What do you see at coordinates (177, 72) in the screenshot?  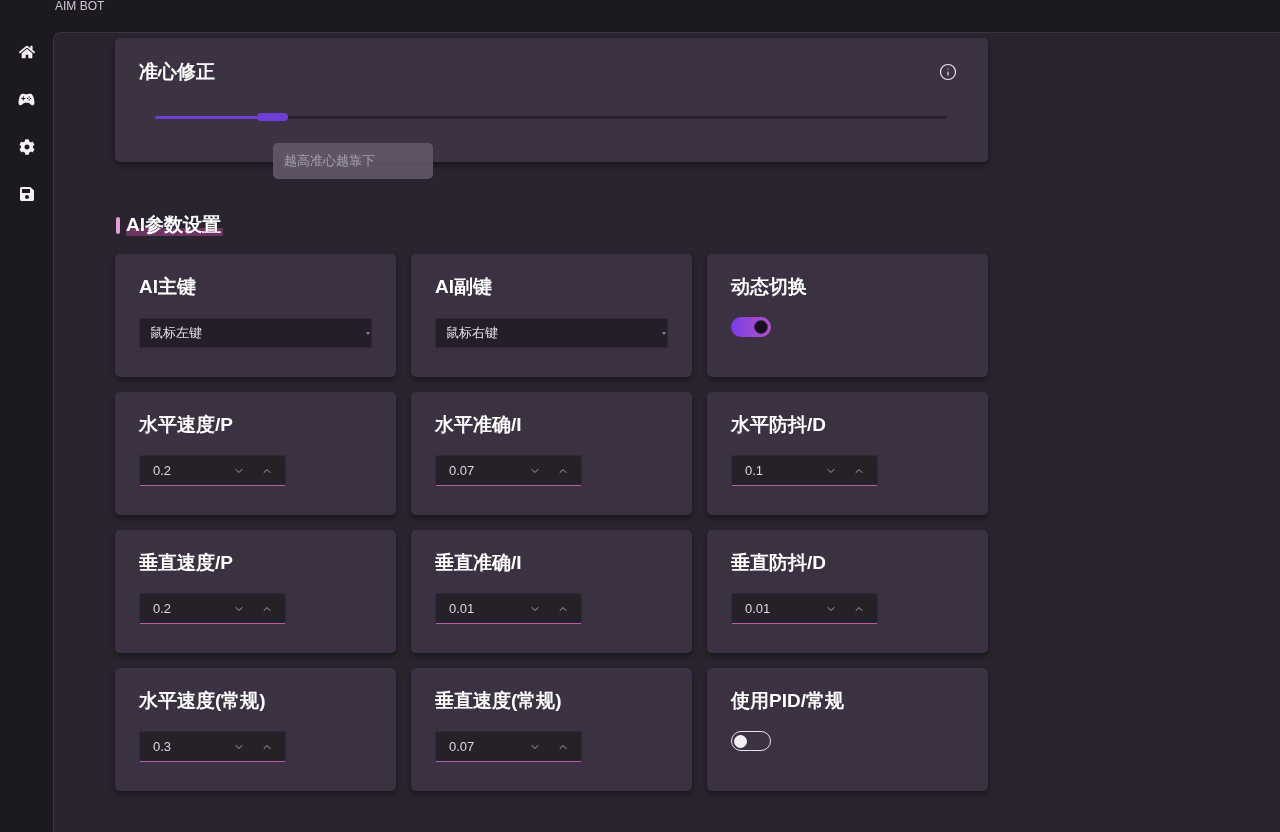 I see `card-title: 准心修正` at bounding box center [177, 72].